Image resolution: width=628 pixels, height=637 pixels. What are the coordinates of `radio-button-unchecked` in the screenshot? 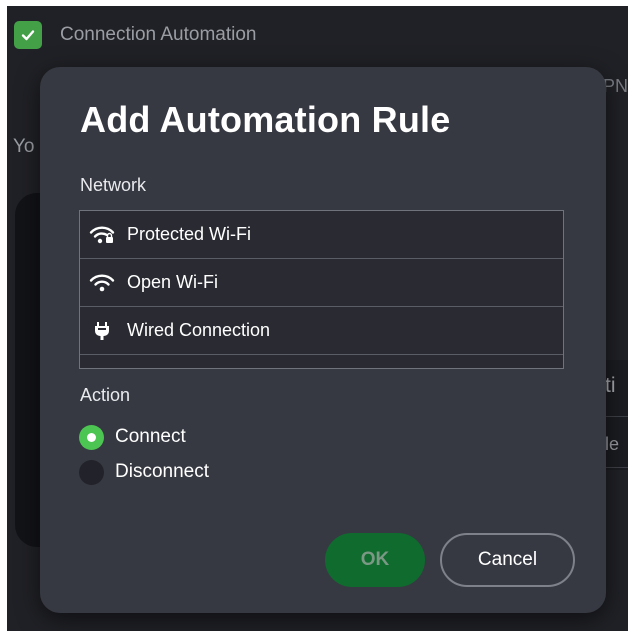 It's located at (91, 472).